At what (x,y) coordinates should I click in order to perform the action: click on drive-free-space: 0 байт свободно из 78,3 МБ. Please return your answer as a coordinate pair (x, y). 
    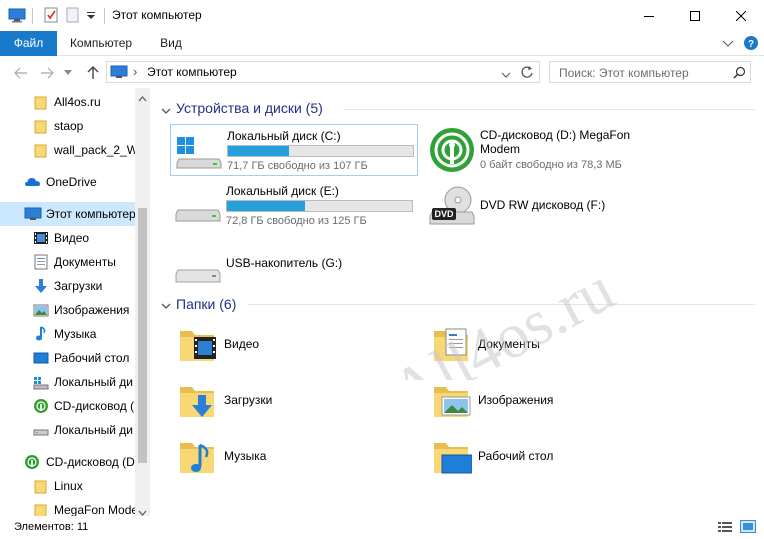
    Looking at the image, I should click on (551, 165).